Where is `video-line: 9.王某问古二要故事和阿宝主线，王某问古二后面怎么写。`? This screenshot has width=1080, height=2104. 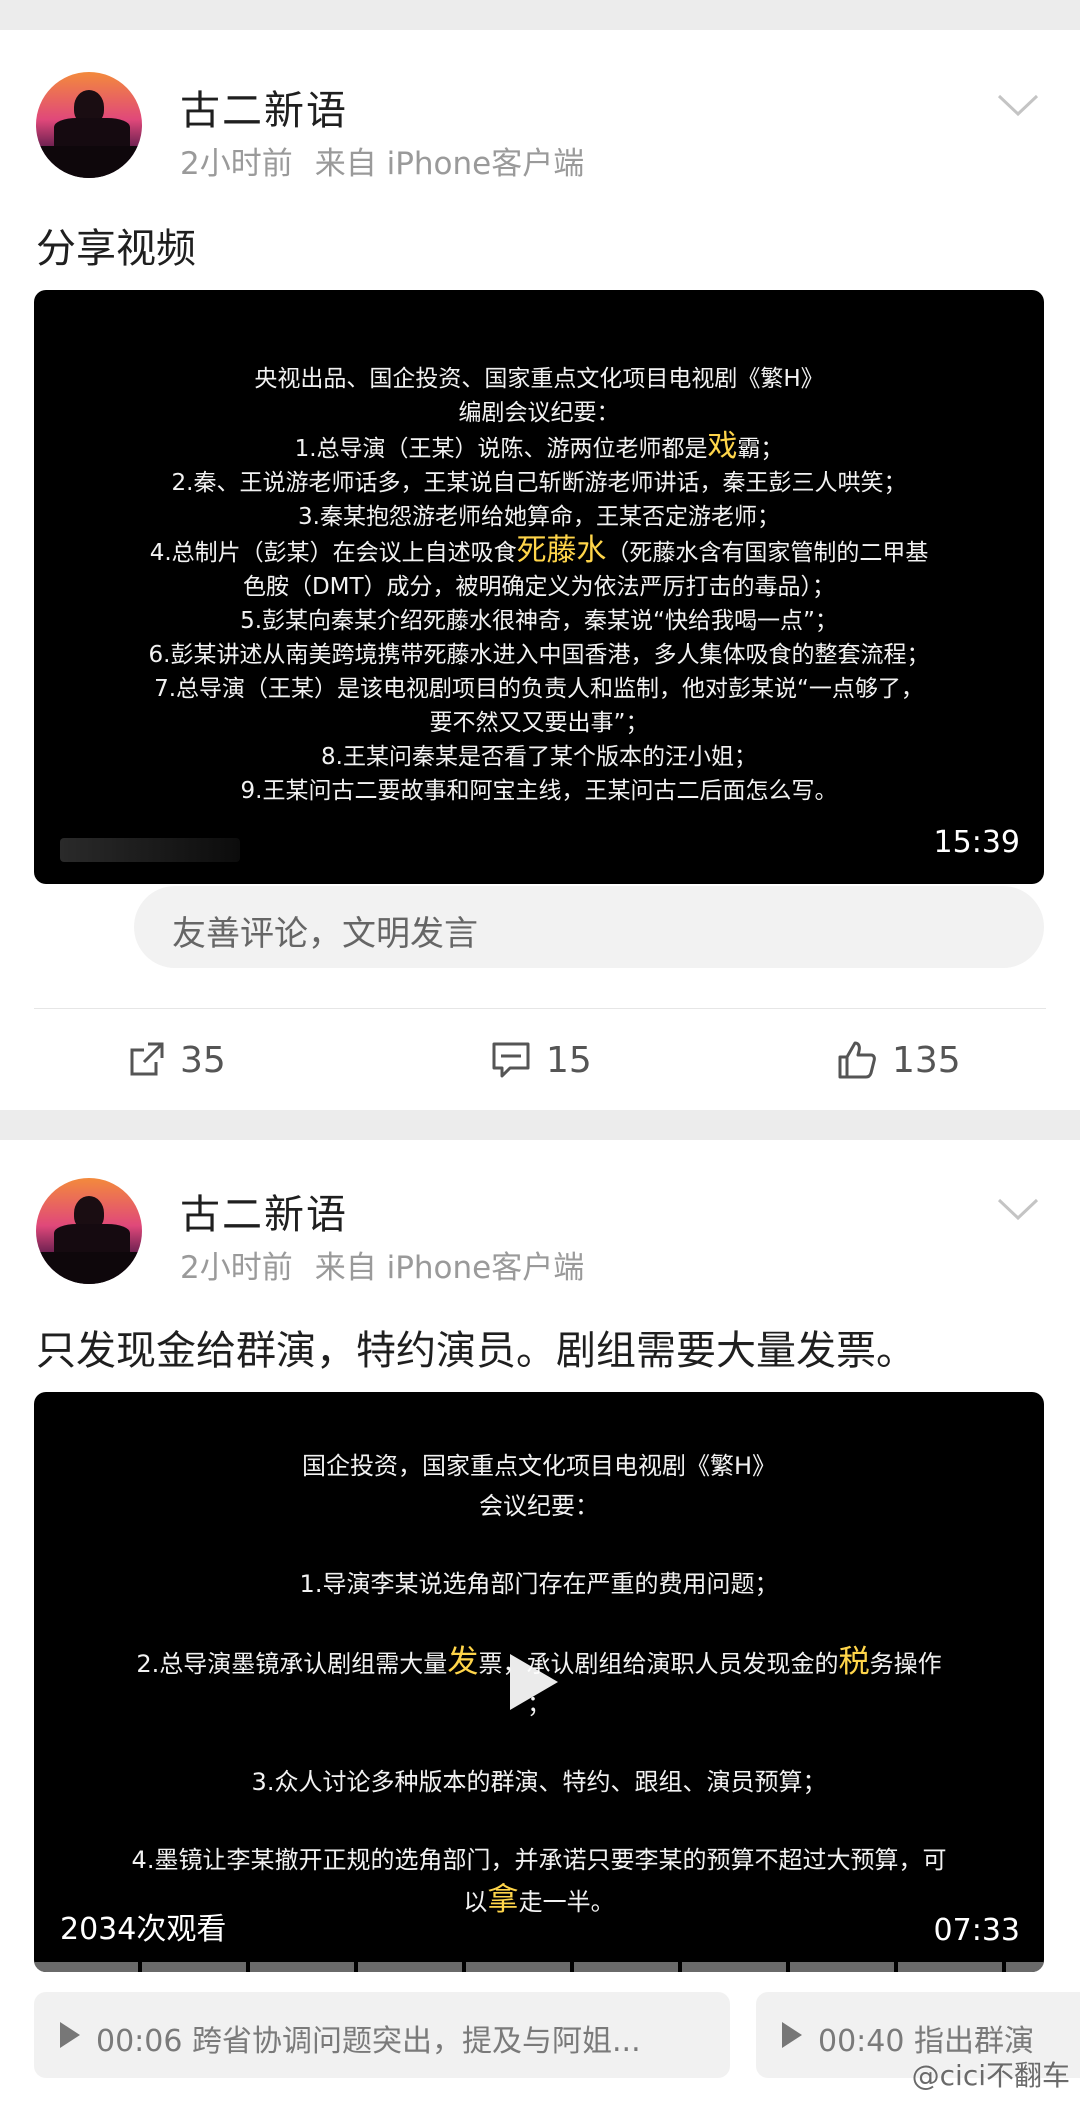 video-line: 9.王某问古二要故事和阿宝主线，王某问古二后面怎么写。 is located at coordinates (539, 791).